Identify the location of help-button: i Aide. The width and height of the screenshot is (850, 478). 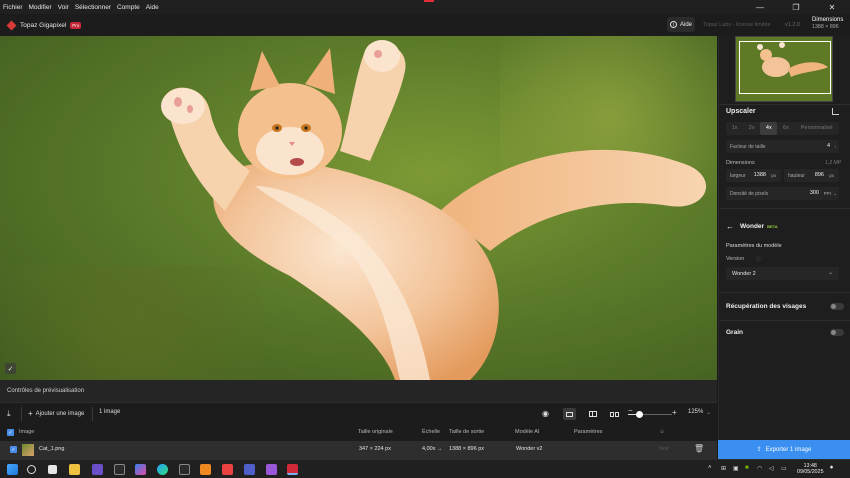
(681, 24).